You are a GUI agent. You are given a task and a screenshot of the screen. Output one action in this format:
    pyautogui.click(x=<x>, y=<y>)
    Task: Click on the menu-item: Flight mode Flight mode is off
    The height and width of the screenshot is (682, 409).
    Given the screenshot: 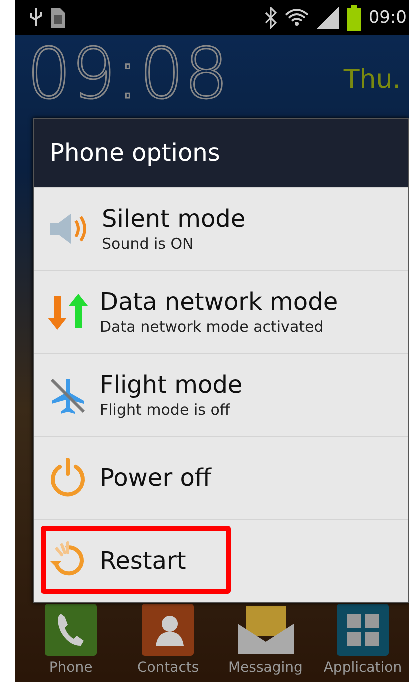 What is the action you would take?
    pyautogui.click(x=221, y=394)
    